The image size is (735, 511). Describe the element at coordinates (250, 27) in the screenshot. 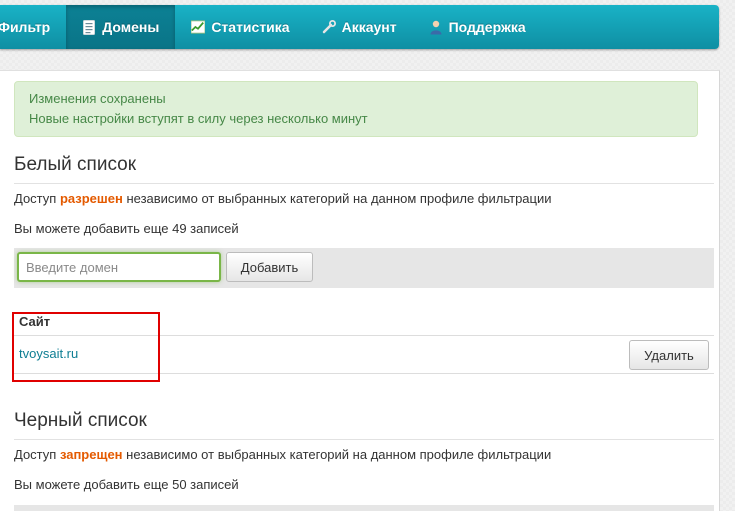

I see `nav-item-label: Статистика` at that location.